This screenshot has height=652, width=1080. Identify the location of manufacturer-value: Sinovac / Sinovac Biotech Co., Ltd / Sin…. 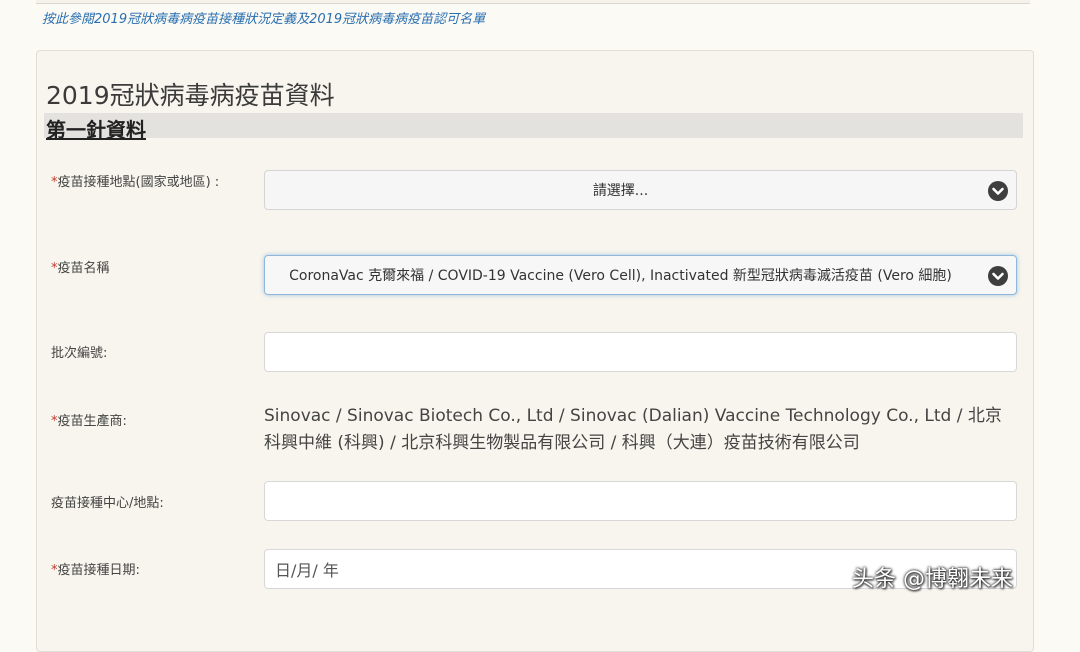
(633, 429).